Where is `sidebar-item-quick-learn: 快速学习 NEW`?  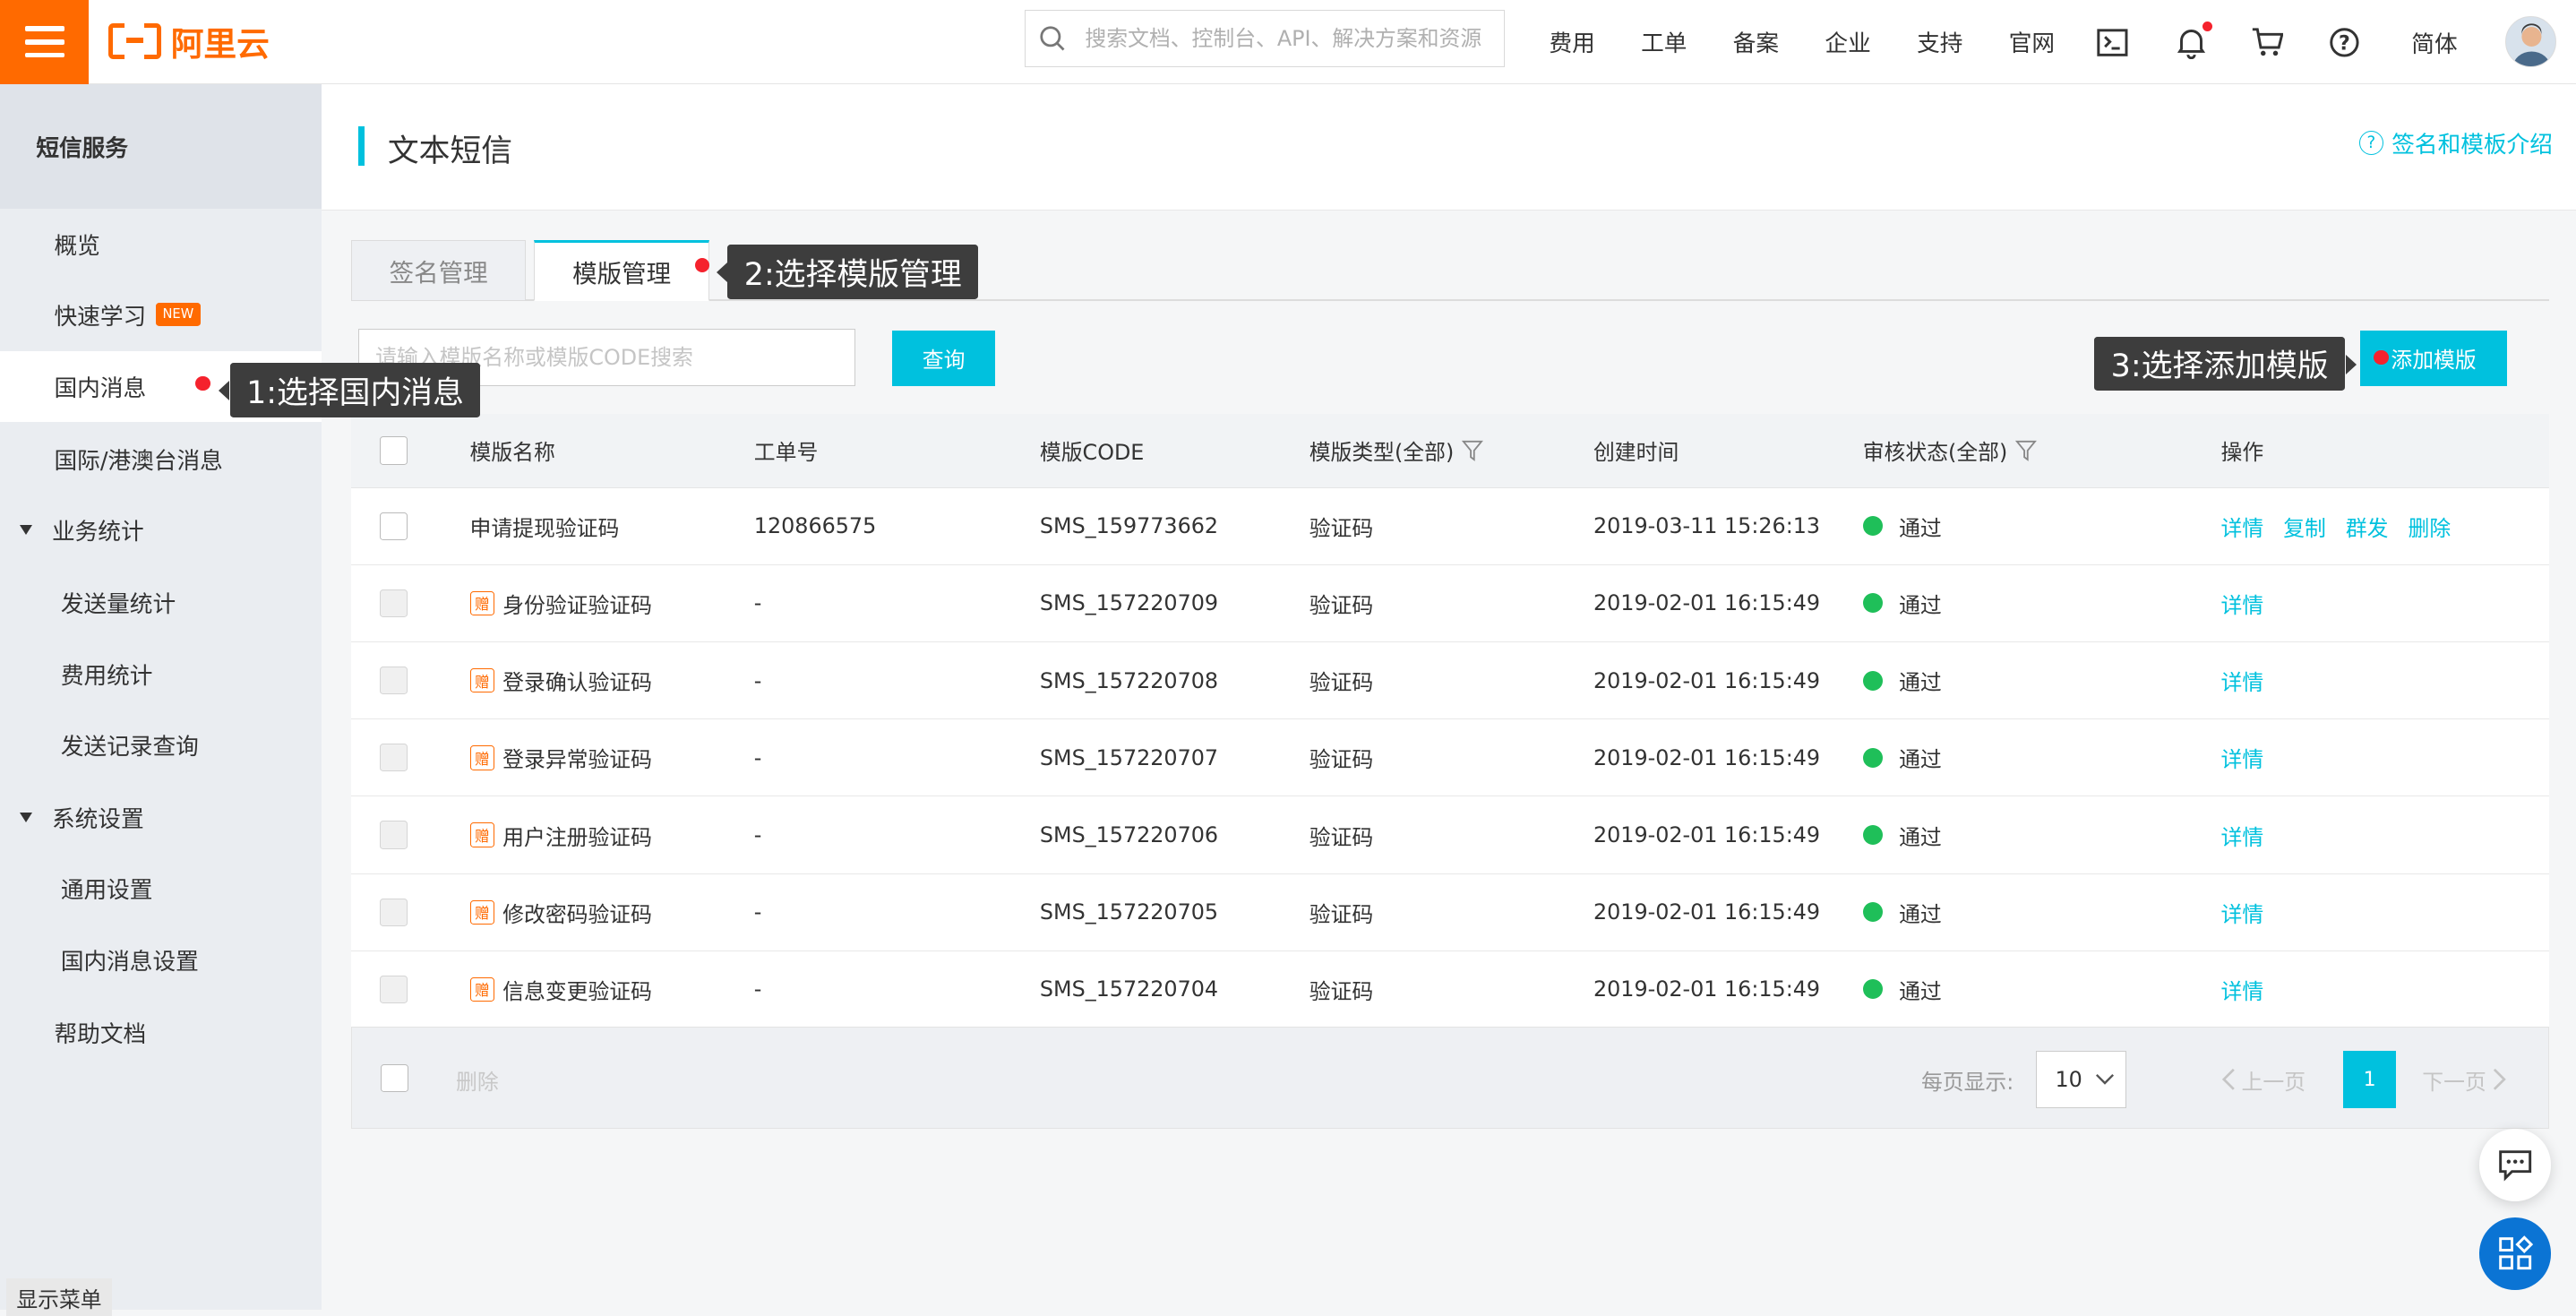
sidebar-item-quick-learn: 快速学习 NEW is located at coordinates (161, 315).